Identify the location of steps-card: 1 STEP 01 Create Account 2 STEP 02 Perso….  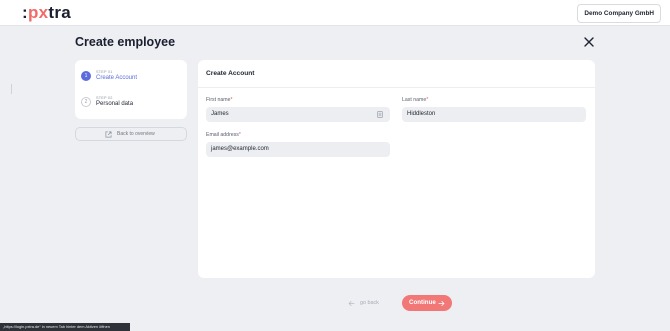
(131, 89).